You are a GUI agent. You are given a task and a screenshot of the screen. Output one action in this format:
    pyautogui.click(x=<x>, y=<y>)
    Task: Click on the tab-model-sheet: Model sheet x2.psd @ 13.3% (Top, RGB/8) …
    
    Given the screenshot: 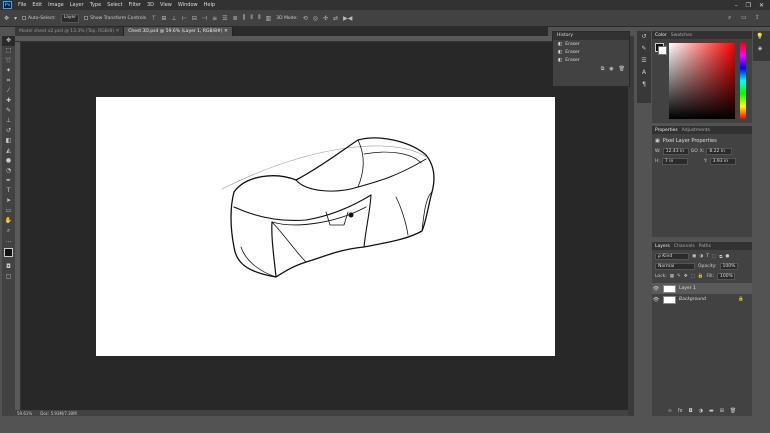 What is the action you would take?
    pyautogui.click(x=70, y=31)
    